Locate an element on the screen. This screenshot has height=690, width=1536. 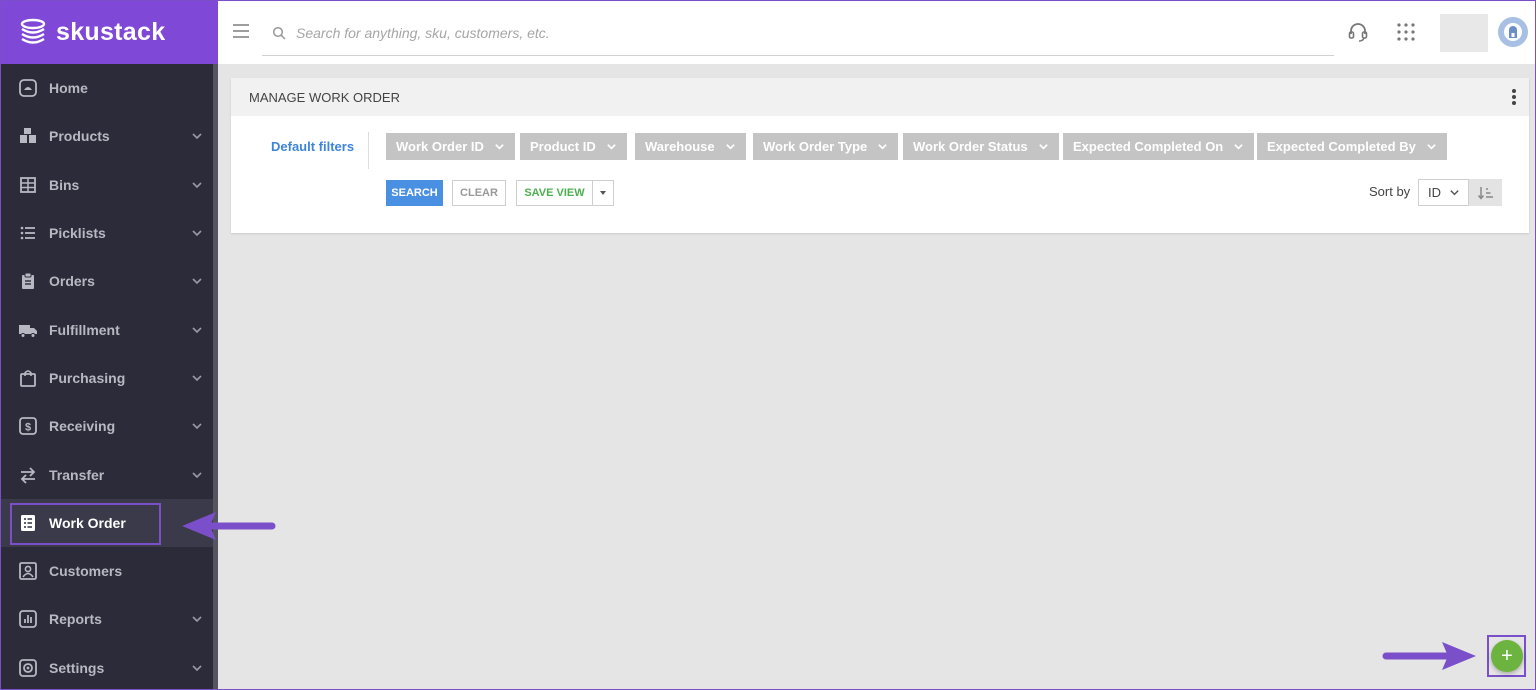
clipboard-icon is located at coordinates (28, 281).